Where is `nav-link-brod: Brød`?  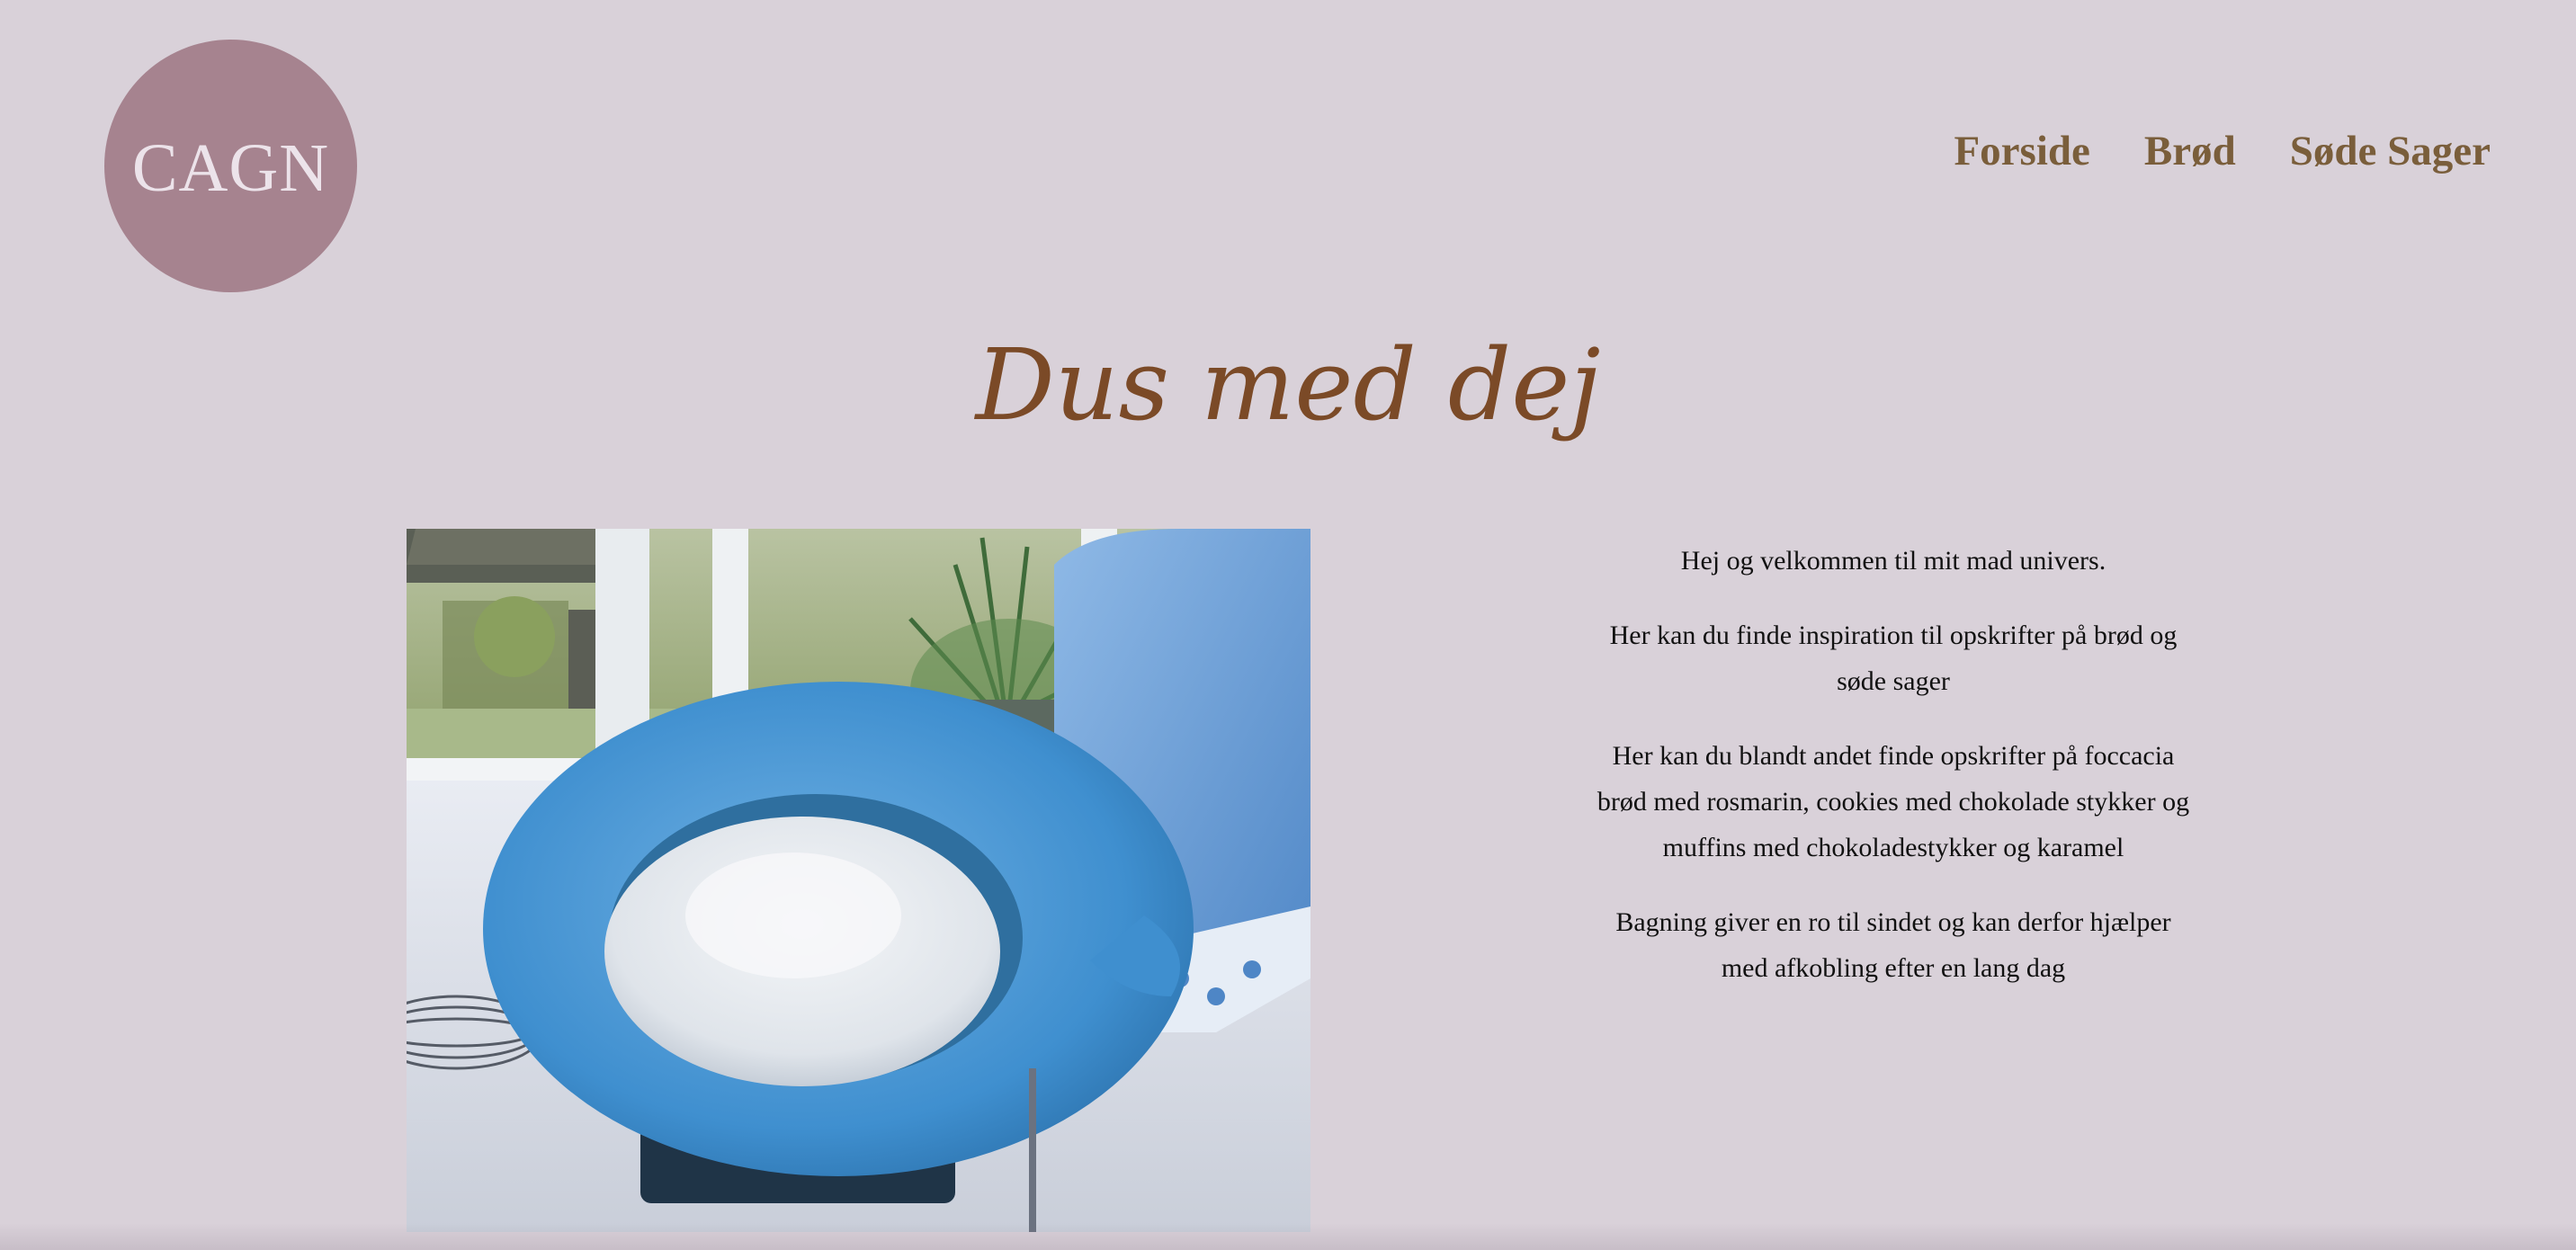
nav-link-brod: Brød is located at coordinates (2190, 151).